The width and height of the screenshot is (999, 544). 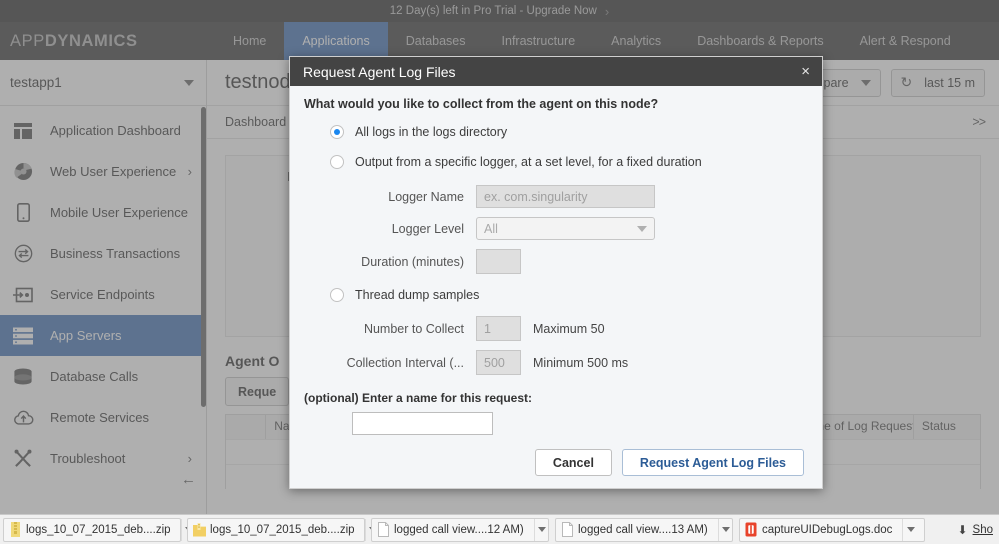 I want to click on radio-option-all-logs: All logs in the logs directory, so click(x=569, y=132).